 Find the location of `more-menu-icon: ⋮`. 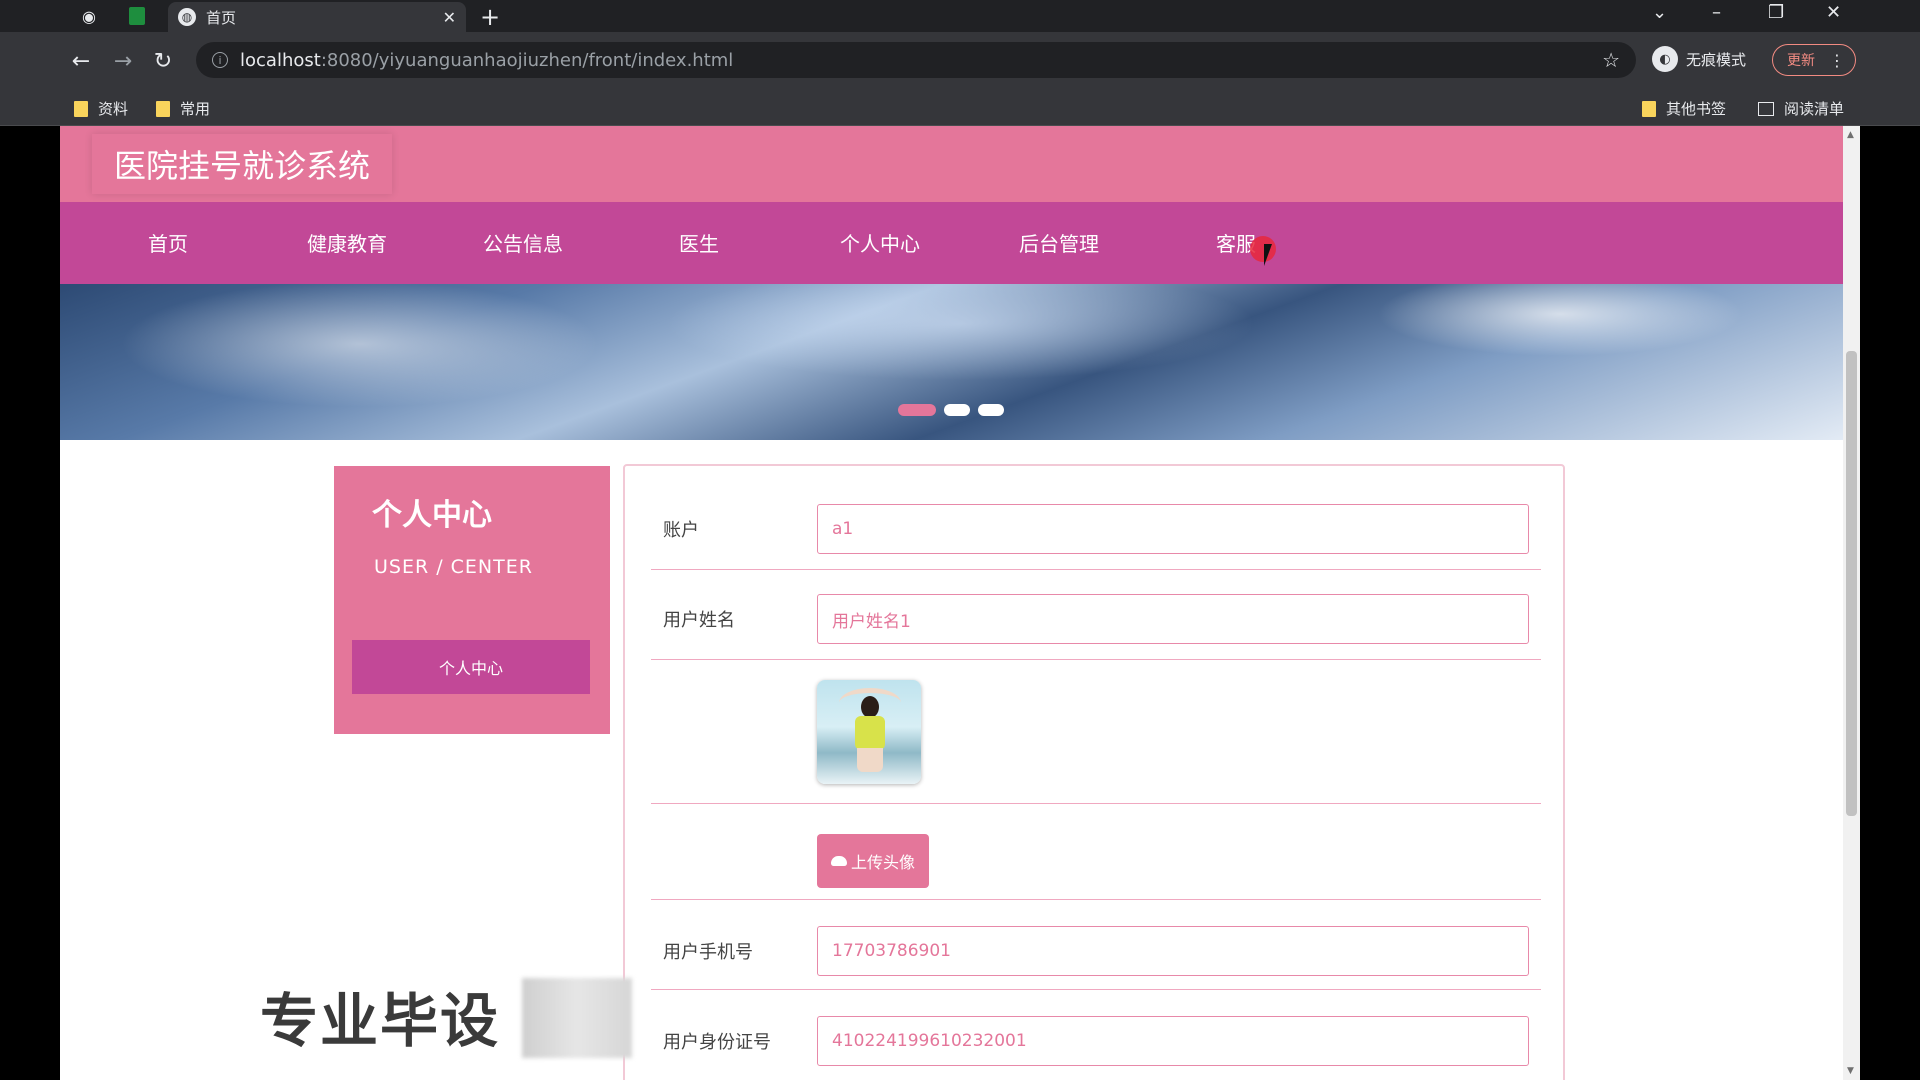

more-menu-icon: ⋮ is located at coordinates (1837, 60).